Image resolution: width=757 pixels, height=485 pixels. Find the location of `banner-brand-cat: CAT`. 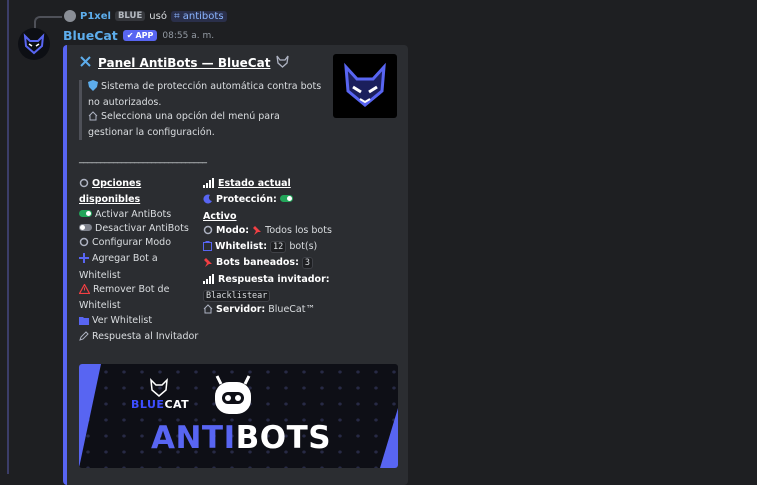

banner-brand-cat: CAT is located at coordinates (177, 404).